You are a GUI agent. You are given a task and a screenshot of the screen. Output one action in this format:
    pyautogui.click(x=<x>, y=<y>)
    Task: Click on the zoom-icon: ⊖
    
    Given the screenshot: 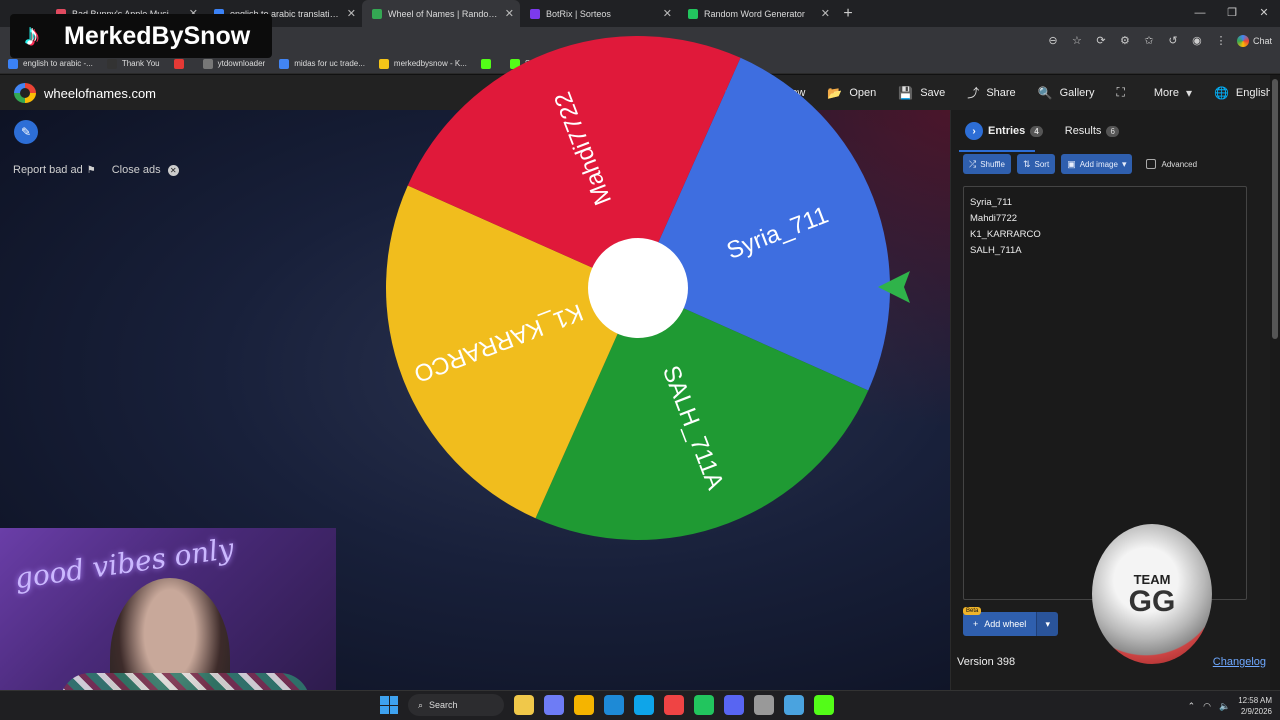 What is the action you would take?
    pyautogui.click(x=1053, y=40)
    